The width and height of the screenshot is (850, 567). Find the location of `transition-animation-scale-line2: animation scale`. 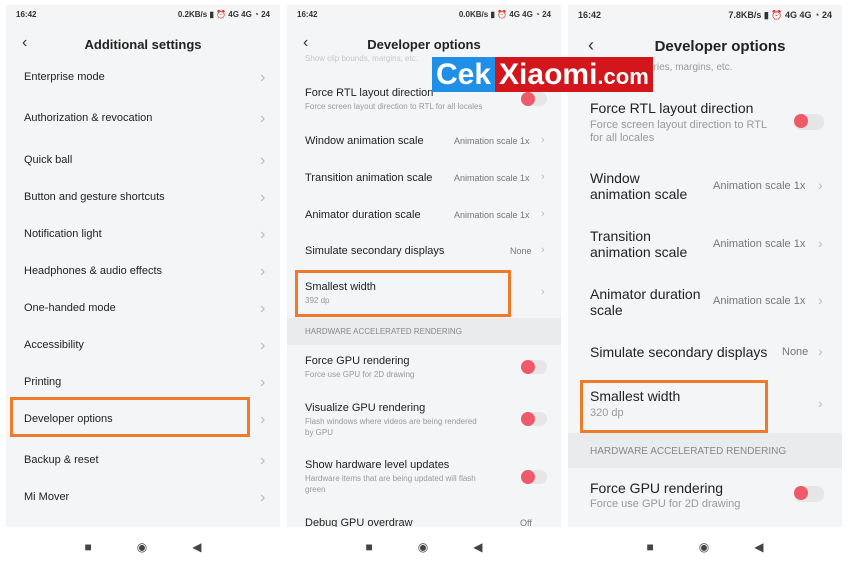

transition-animation-scale-line2: animation scale is located at coordinates (639, 252).